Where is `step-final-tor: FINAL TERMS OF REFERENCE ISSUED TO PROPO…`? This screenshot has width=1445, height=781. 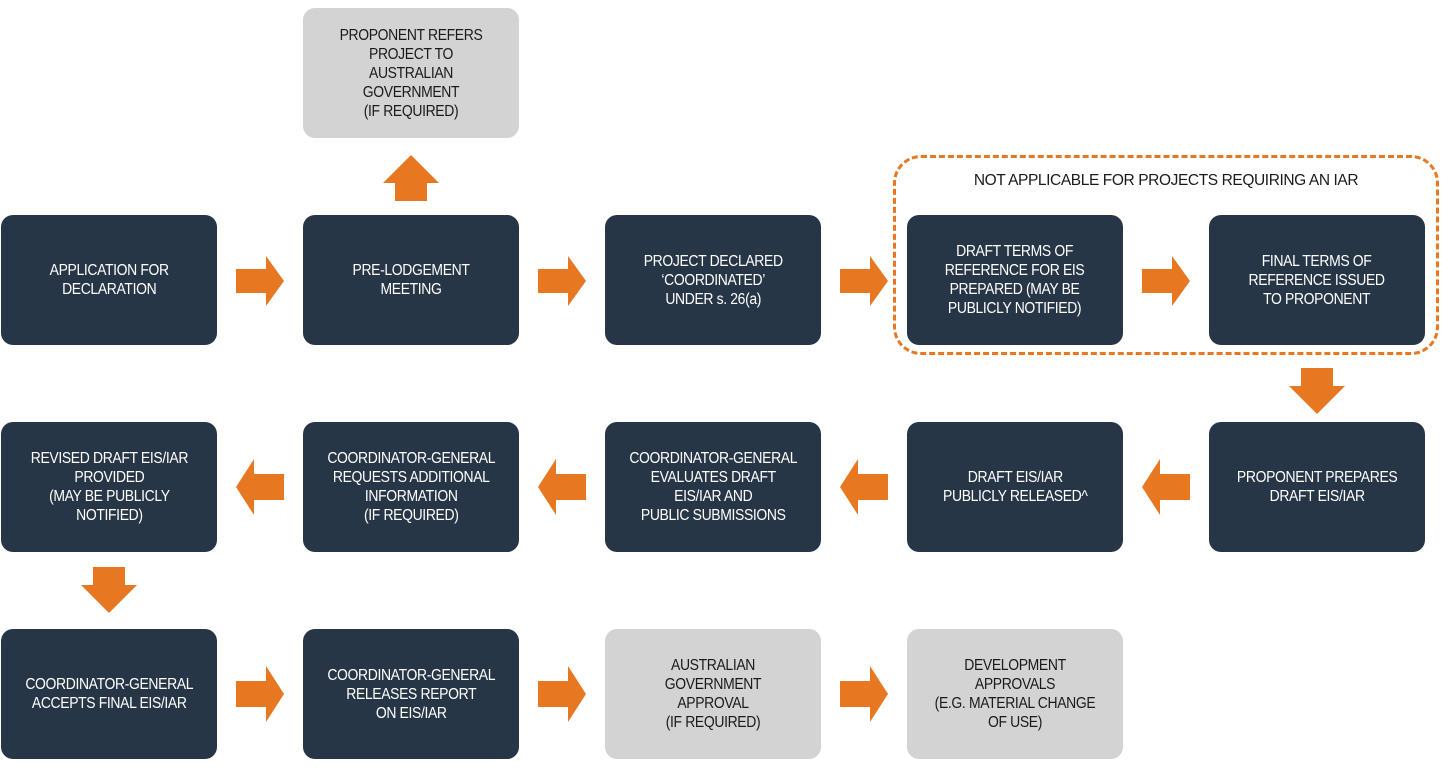
step-final-tor: FINAL TERMS OF REFERENCE ISSUED TO PROPO… is located at coordinates (1317, 280).